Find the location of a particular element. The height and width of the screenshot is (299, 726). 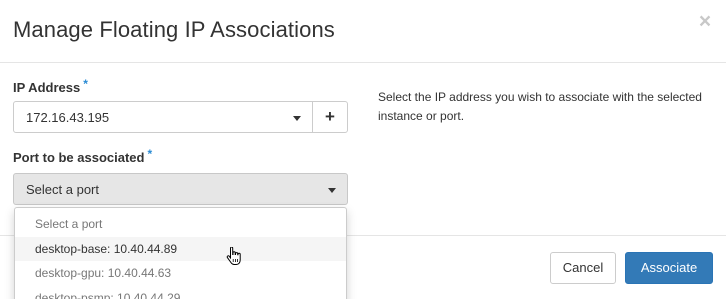

port-option: desktop-psmp: 10.40.44.29 is located at coordinates (180, 292).